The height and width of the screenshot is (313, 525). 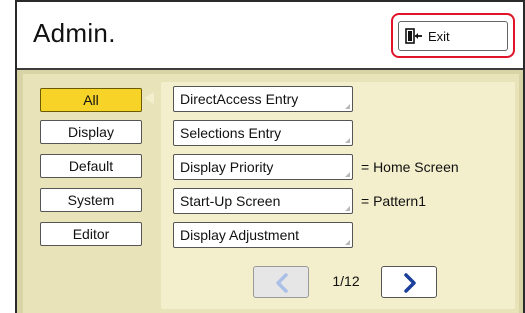 I want to click on active-category-connector, so click(x=149, y=98).